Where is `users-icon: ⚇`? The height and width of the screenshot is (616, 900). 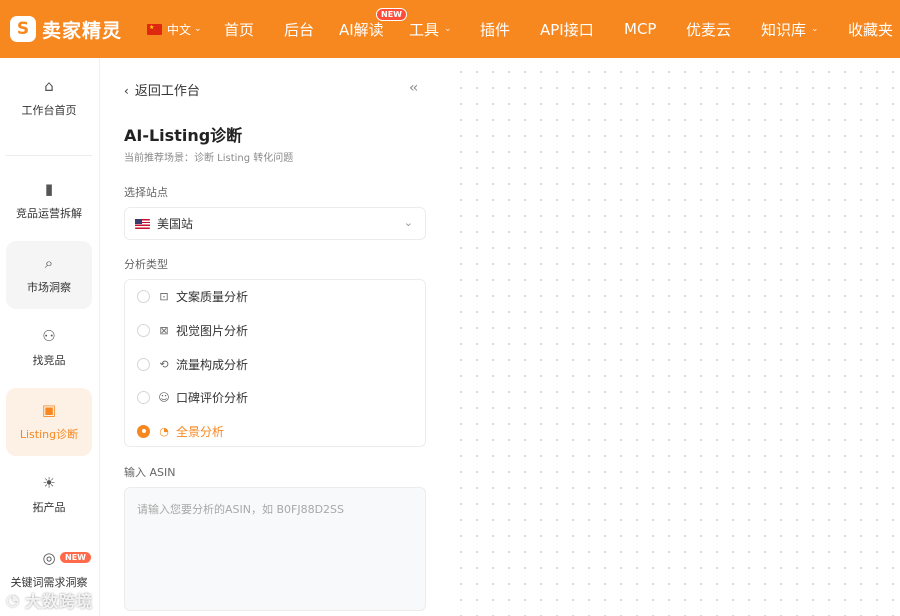
users-icon: ⚇ is located at coordinates (49, 336).